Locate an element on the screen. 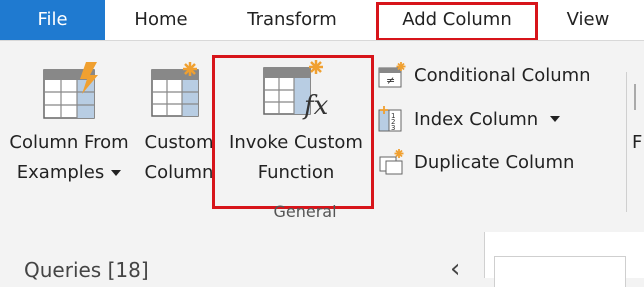  index-column-button: 1 2 3 Index Column is located at coordinates (469, 119).